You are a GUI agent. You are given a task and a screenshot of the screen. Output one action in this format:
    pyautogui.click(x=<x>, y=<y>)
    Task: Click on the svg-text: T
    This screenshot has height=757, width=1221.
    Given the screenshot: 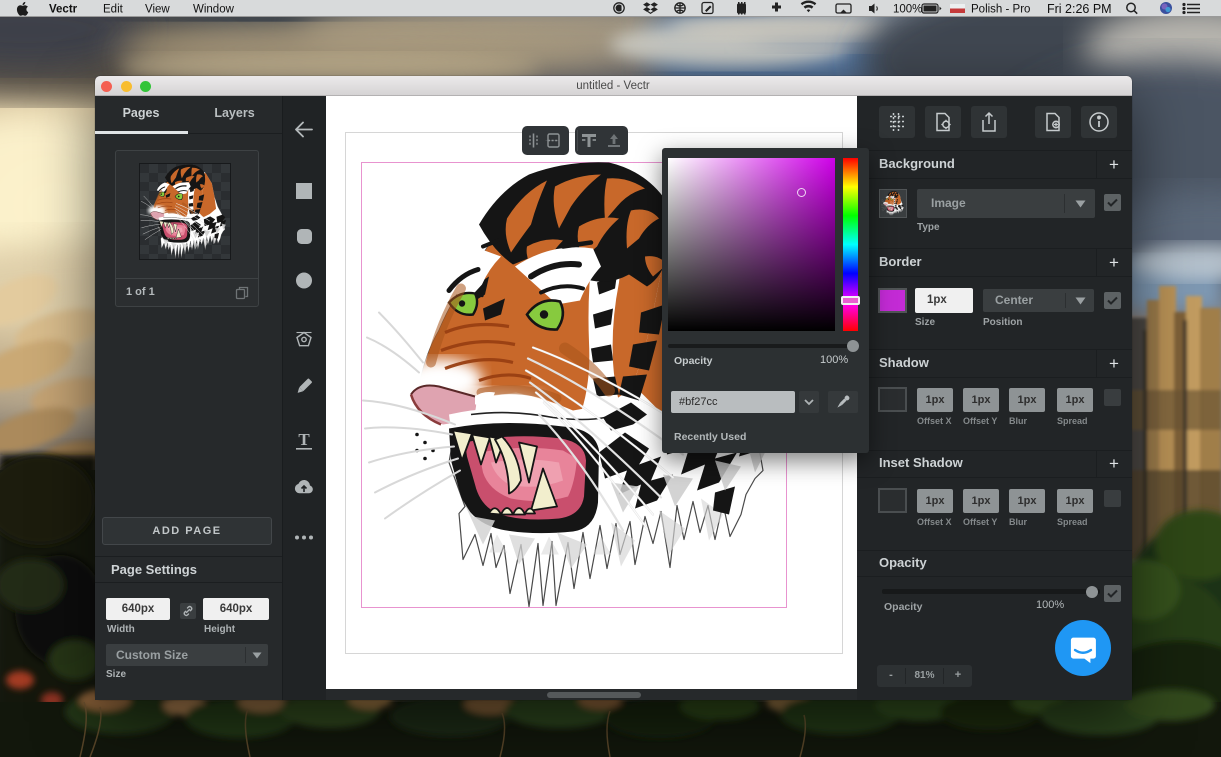 What is the action you would take?
    pyautogui.click(x=304, y=439)
    